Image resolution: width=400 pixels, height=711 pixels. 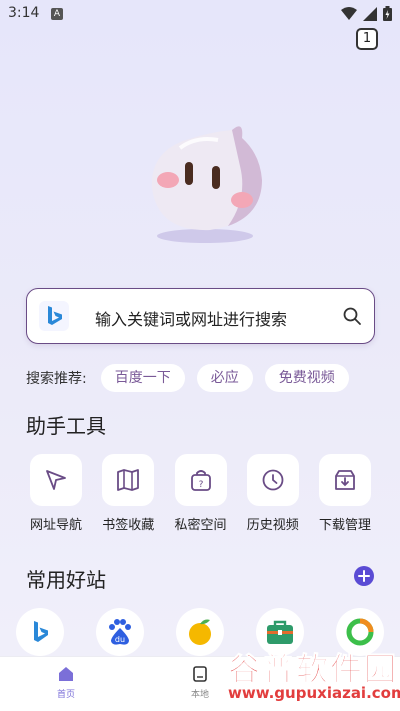 What do you see at coordinates (306, 378) in the screenshot?
I see `chip-free-video: 免费视频` at bounding box center [306, 378].